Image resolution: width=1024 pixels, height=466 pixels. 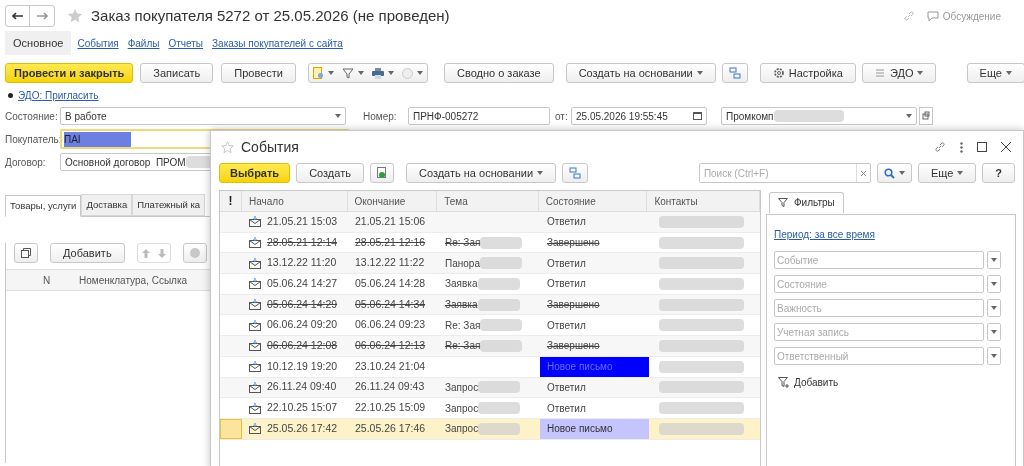 I want to click on add-file-button, so click(x=381, y=173).